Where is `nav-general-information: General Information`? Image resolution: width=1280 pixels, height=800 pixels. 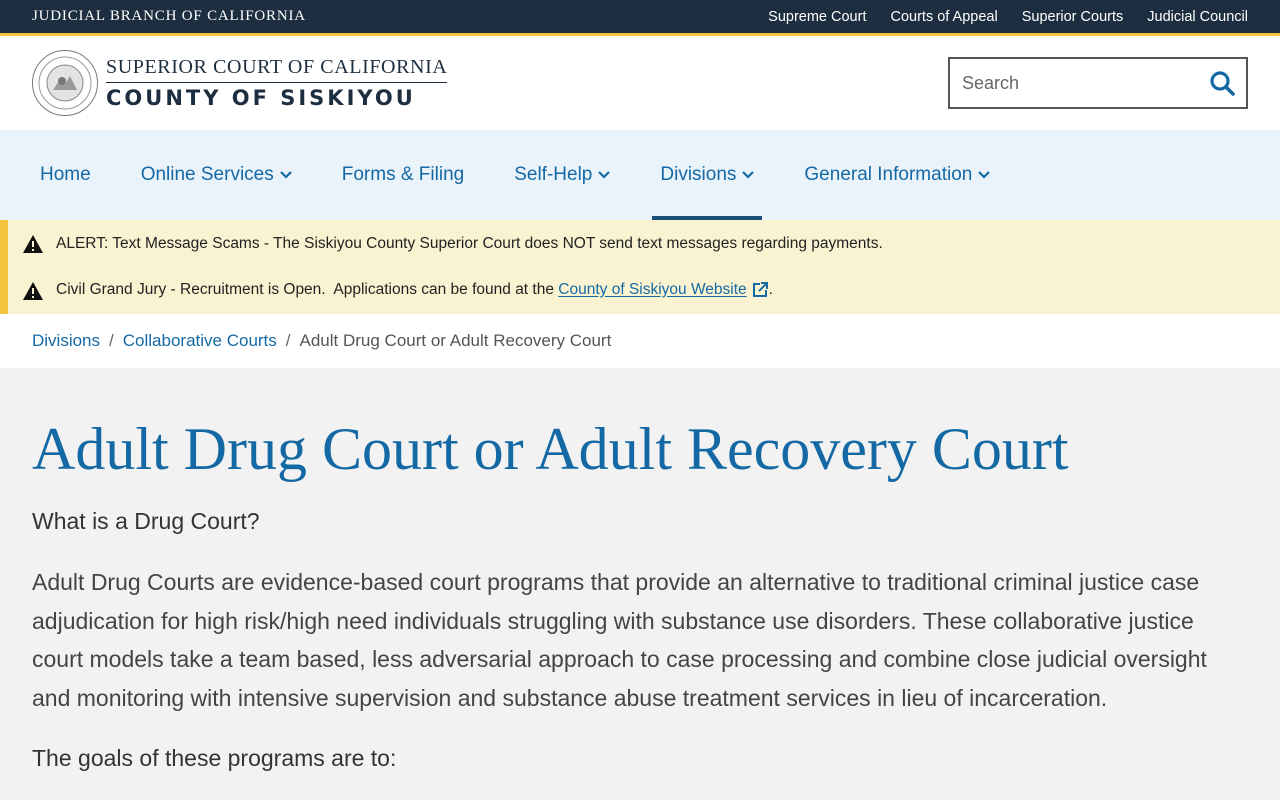 nav-general-information: General Information is located at coordinates (897, 175).